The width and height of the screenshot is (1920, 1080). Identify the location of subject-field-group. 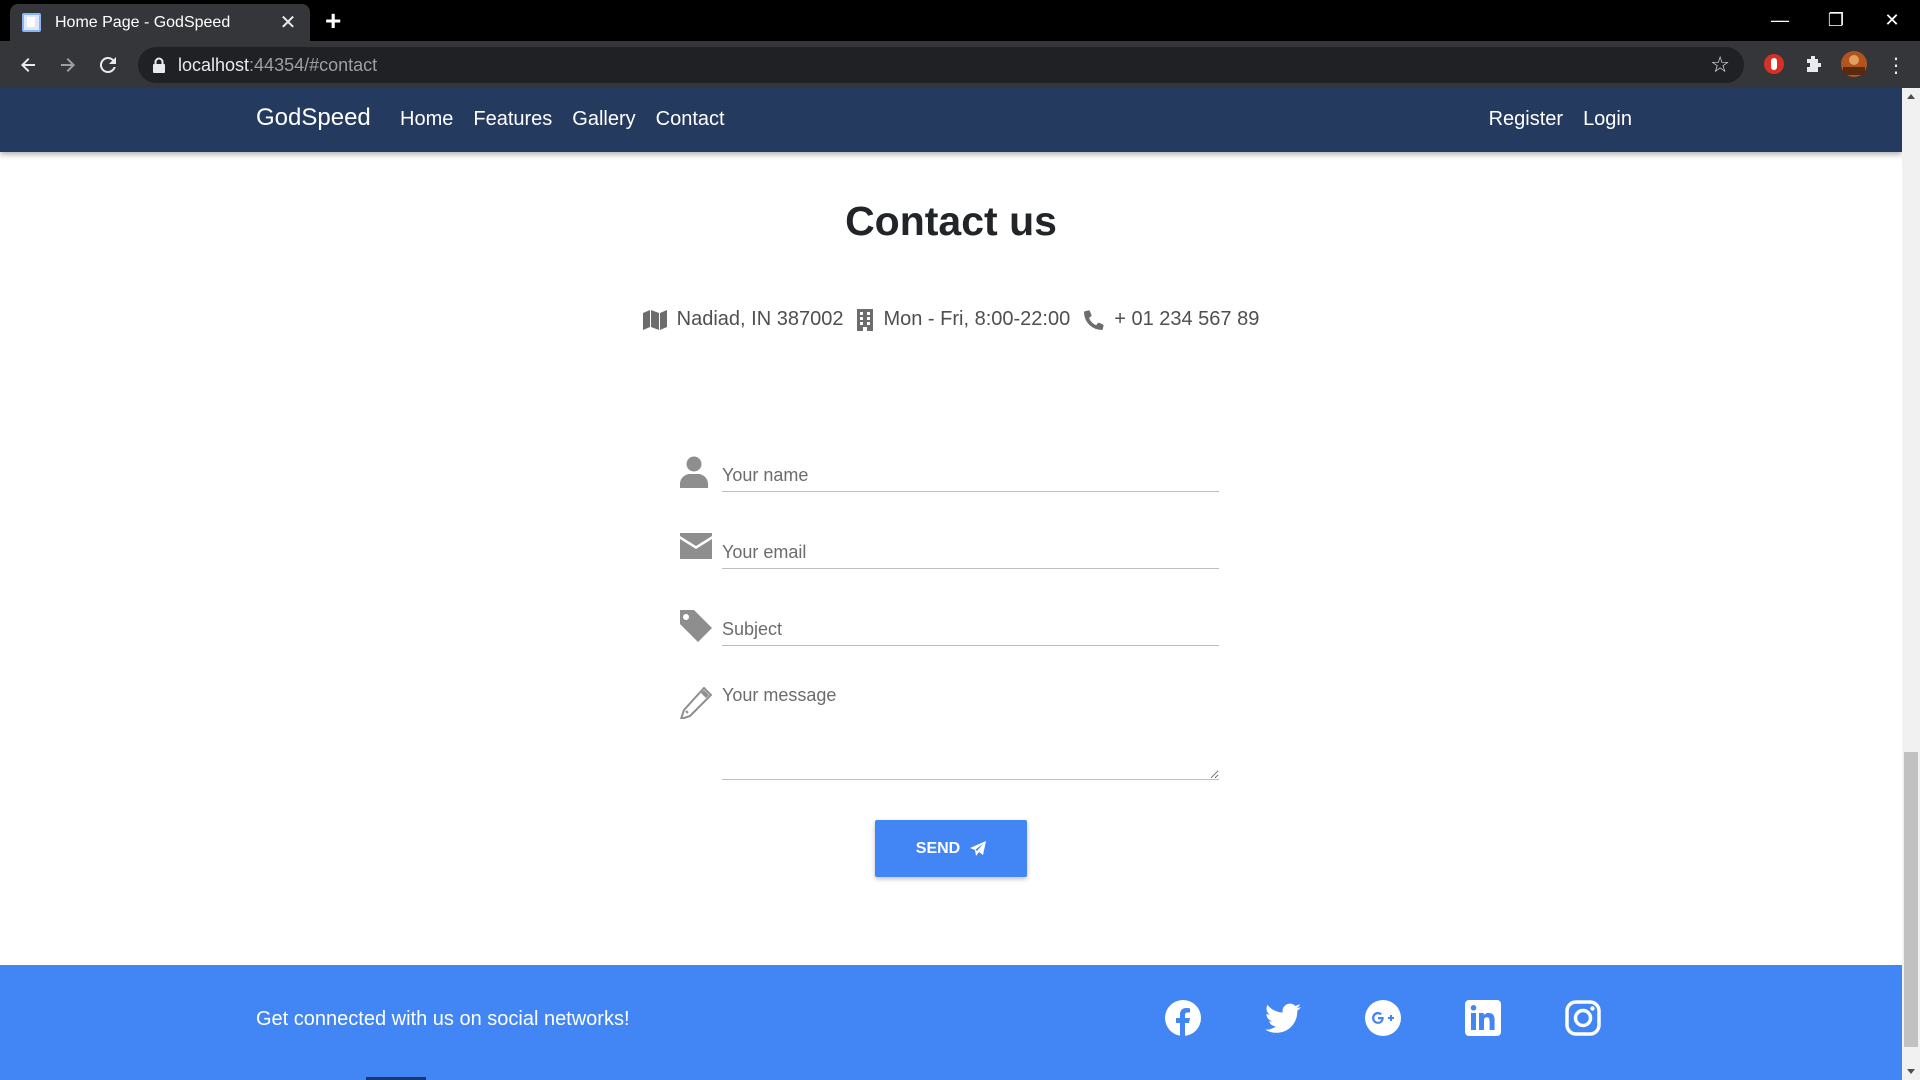
(950, 640).